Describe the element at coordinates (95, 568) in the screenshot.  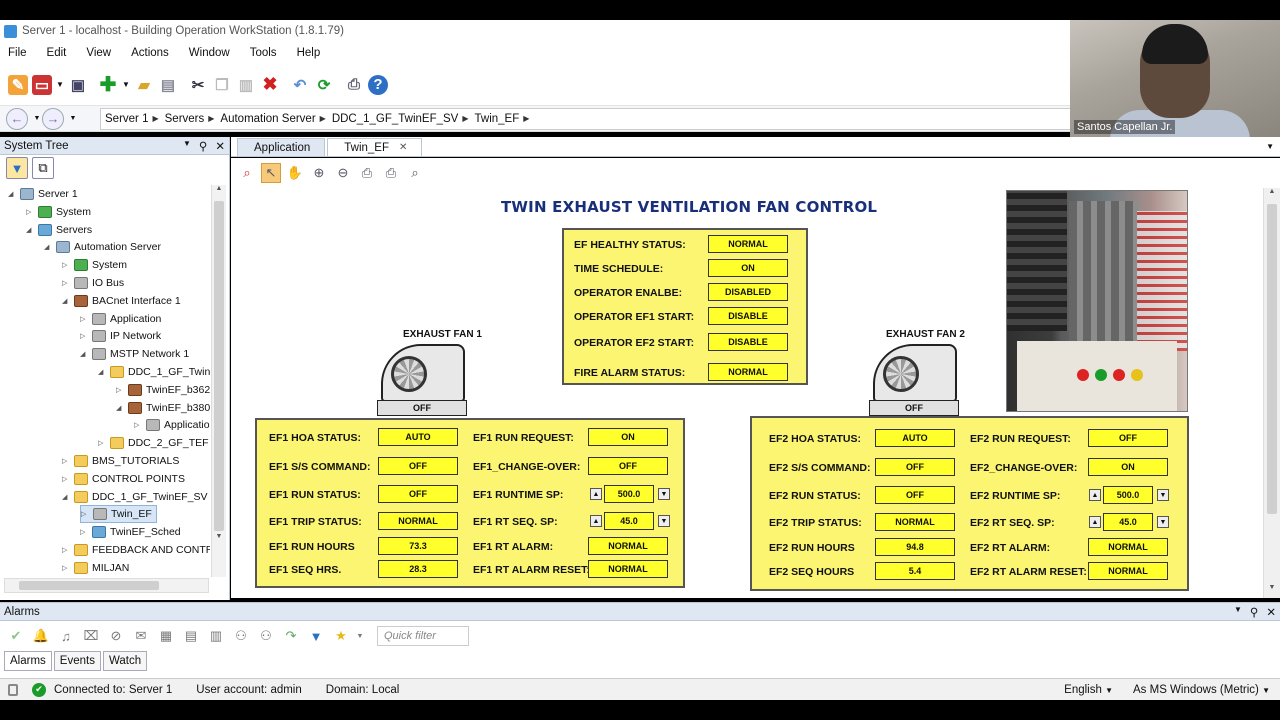
I see `tree-item: ▷ MILJAN` at that location.